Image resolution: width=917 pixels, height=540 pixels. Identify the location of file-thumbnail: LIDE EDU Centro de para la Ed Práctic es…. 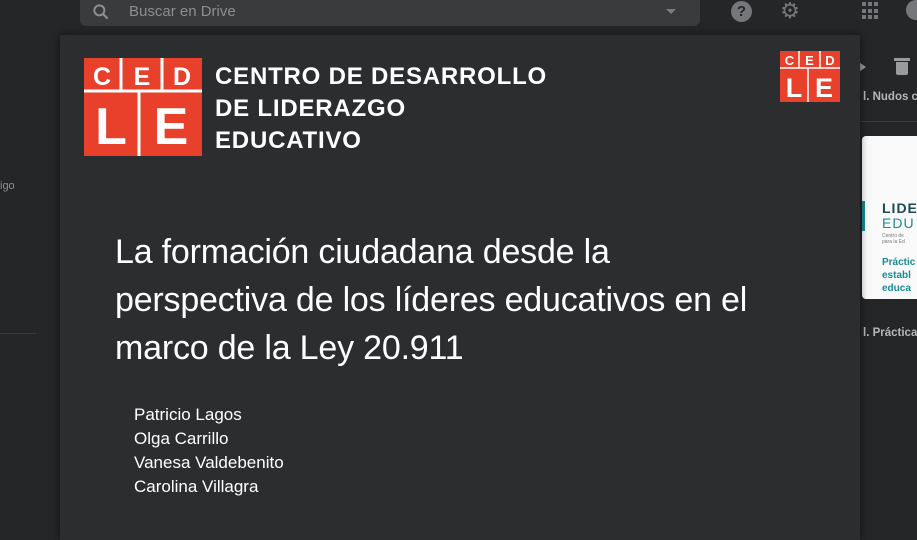
(889, 217).